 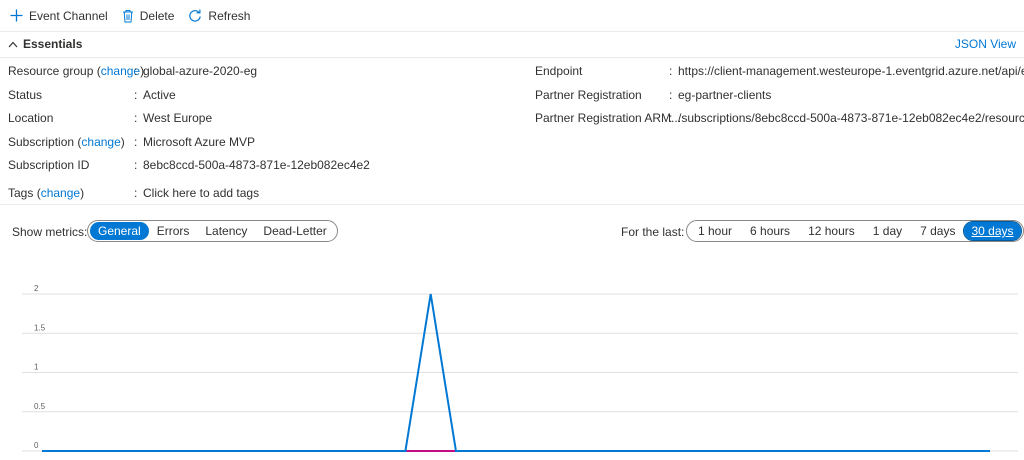 I want to click on command-bar: Event Channel Delete Refresh, so click(x=512, y=16).